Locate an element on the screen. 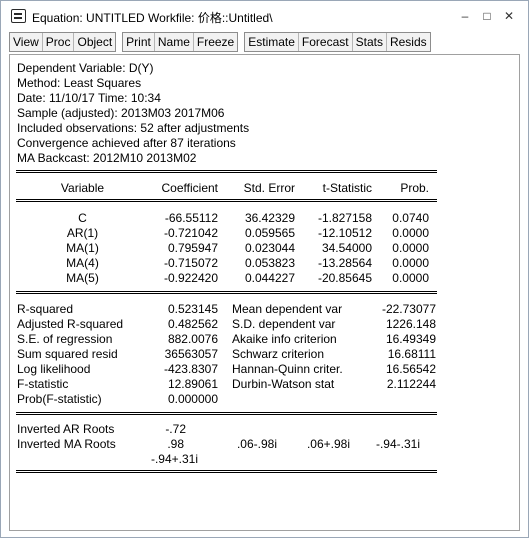  sample-line: Sample (adjusted): 2013M03 2017M06 is located at coordinates (121, 113).